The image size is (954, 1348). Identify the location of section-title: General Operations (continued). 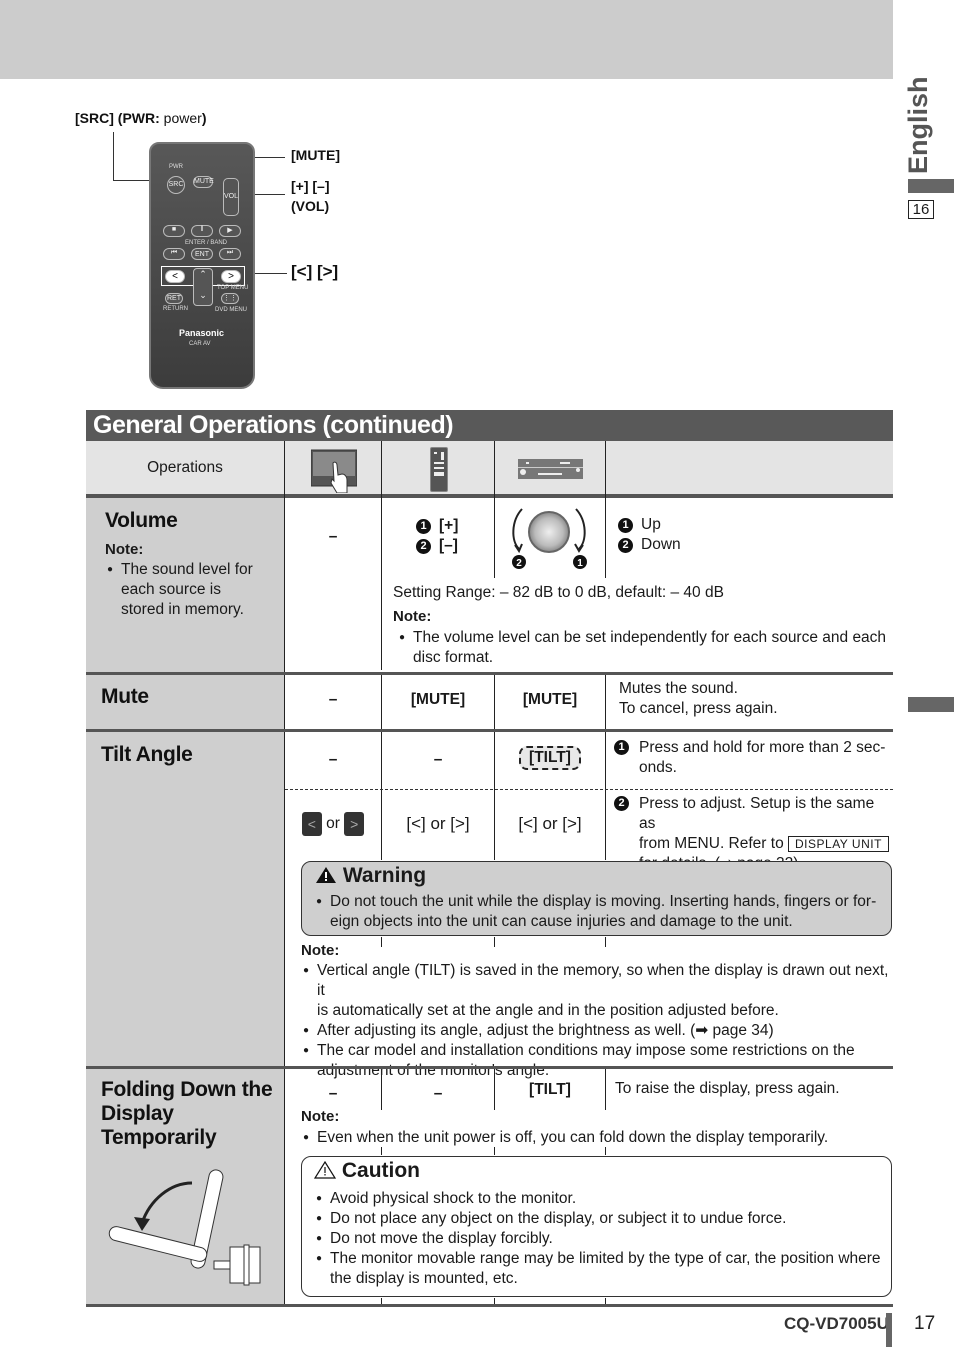
(489, 425).